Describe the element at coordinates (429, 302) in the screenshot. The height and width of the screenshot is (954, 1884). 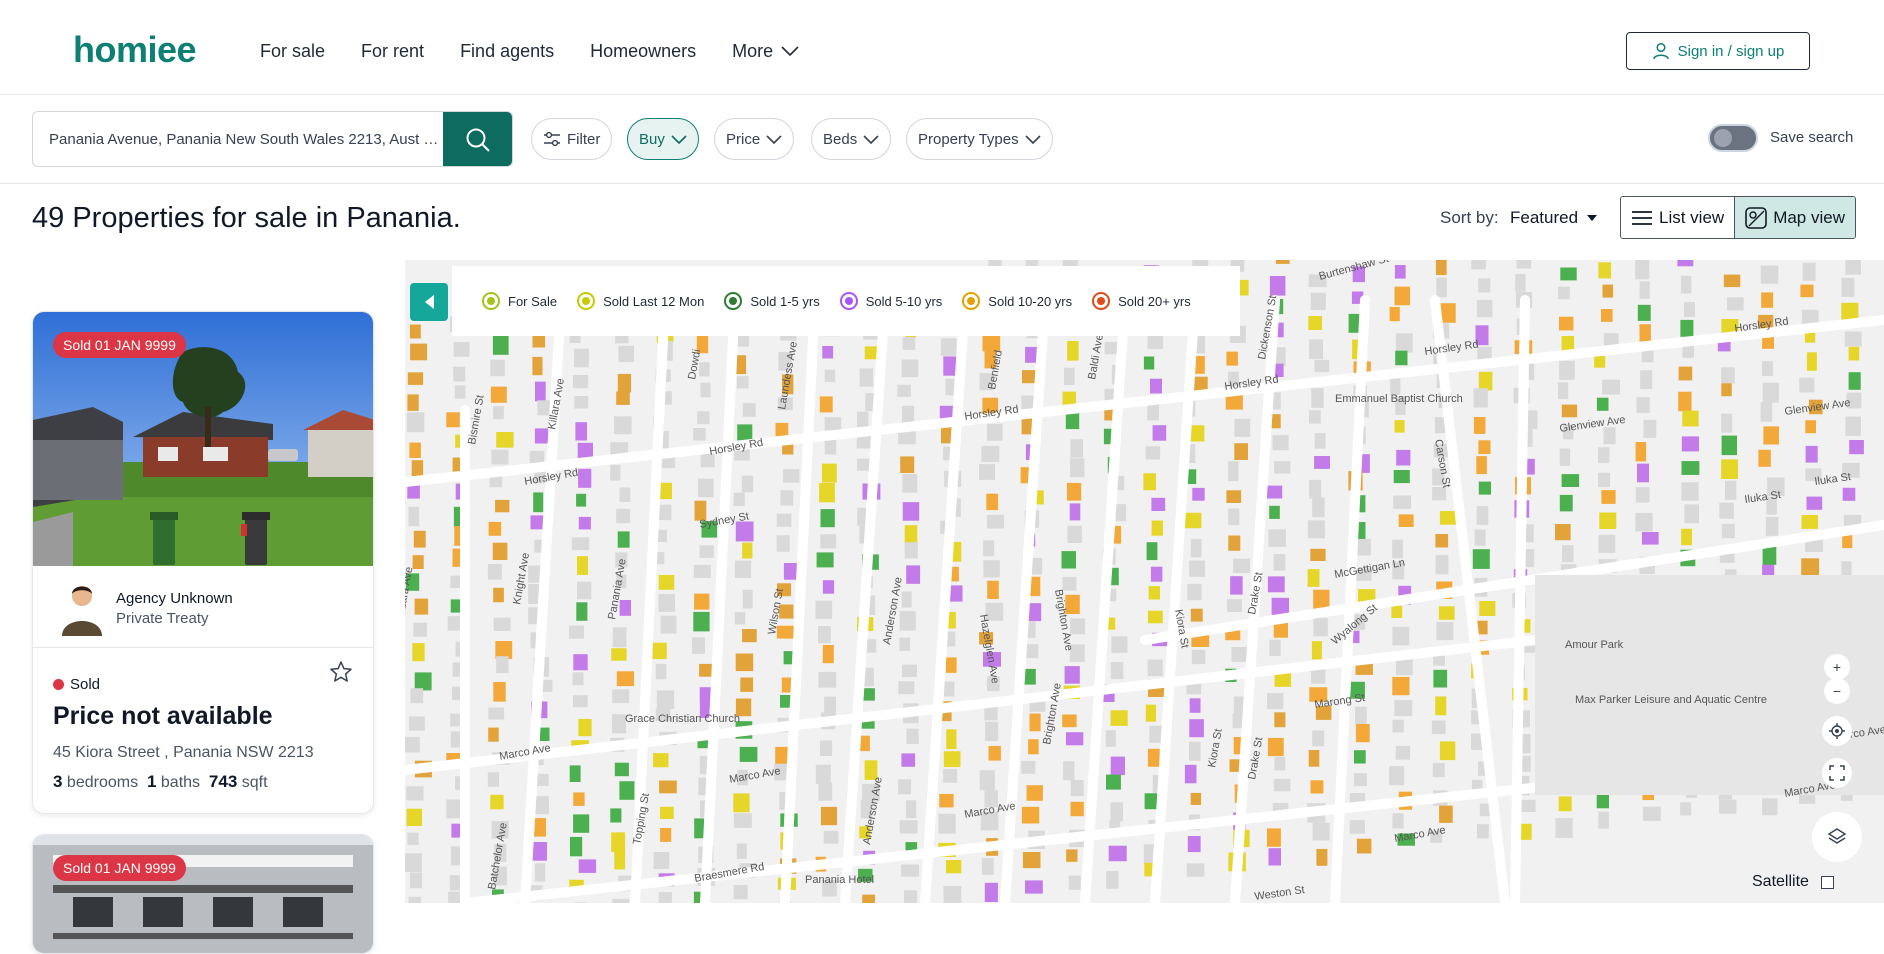
I see `collapse-list-button` at that location.